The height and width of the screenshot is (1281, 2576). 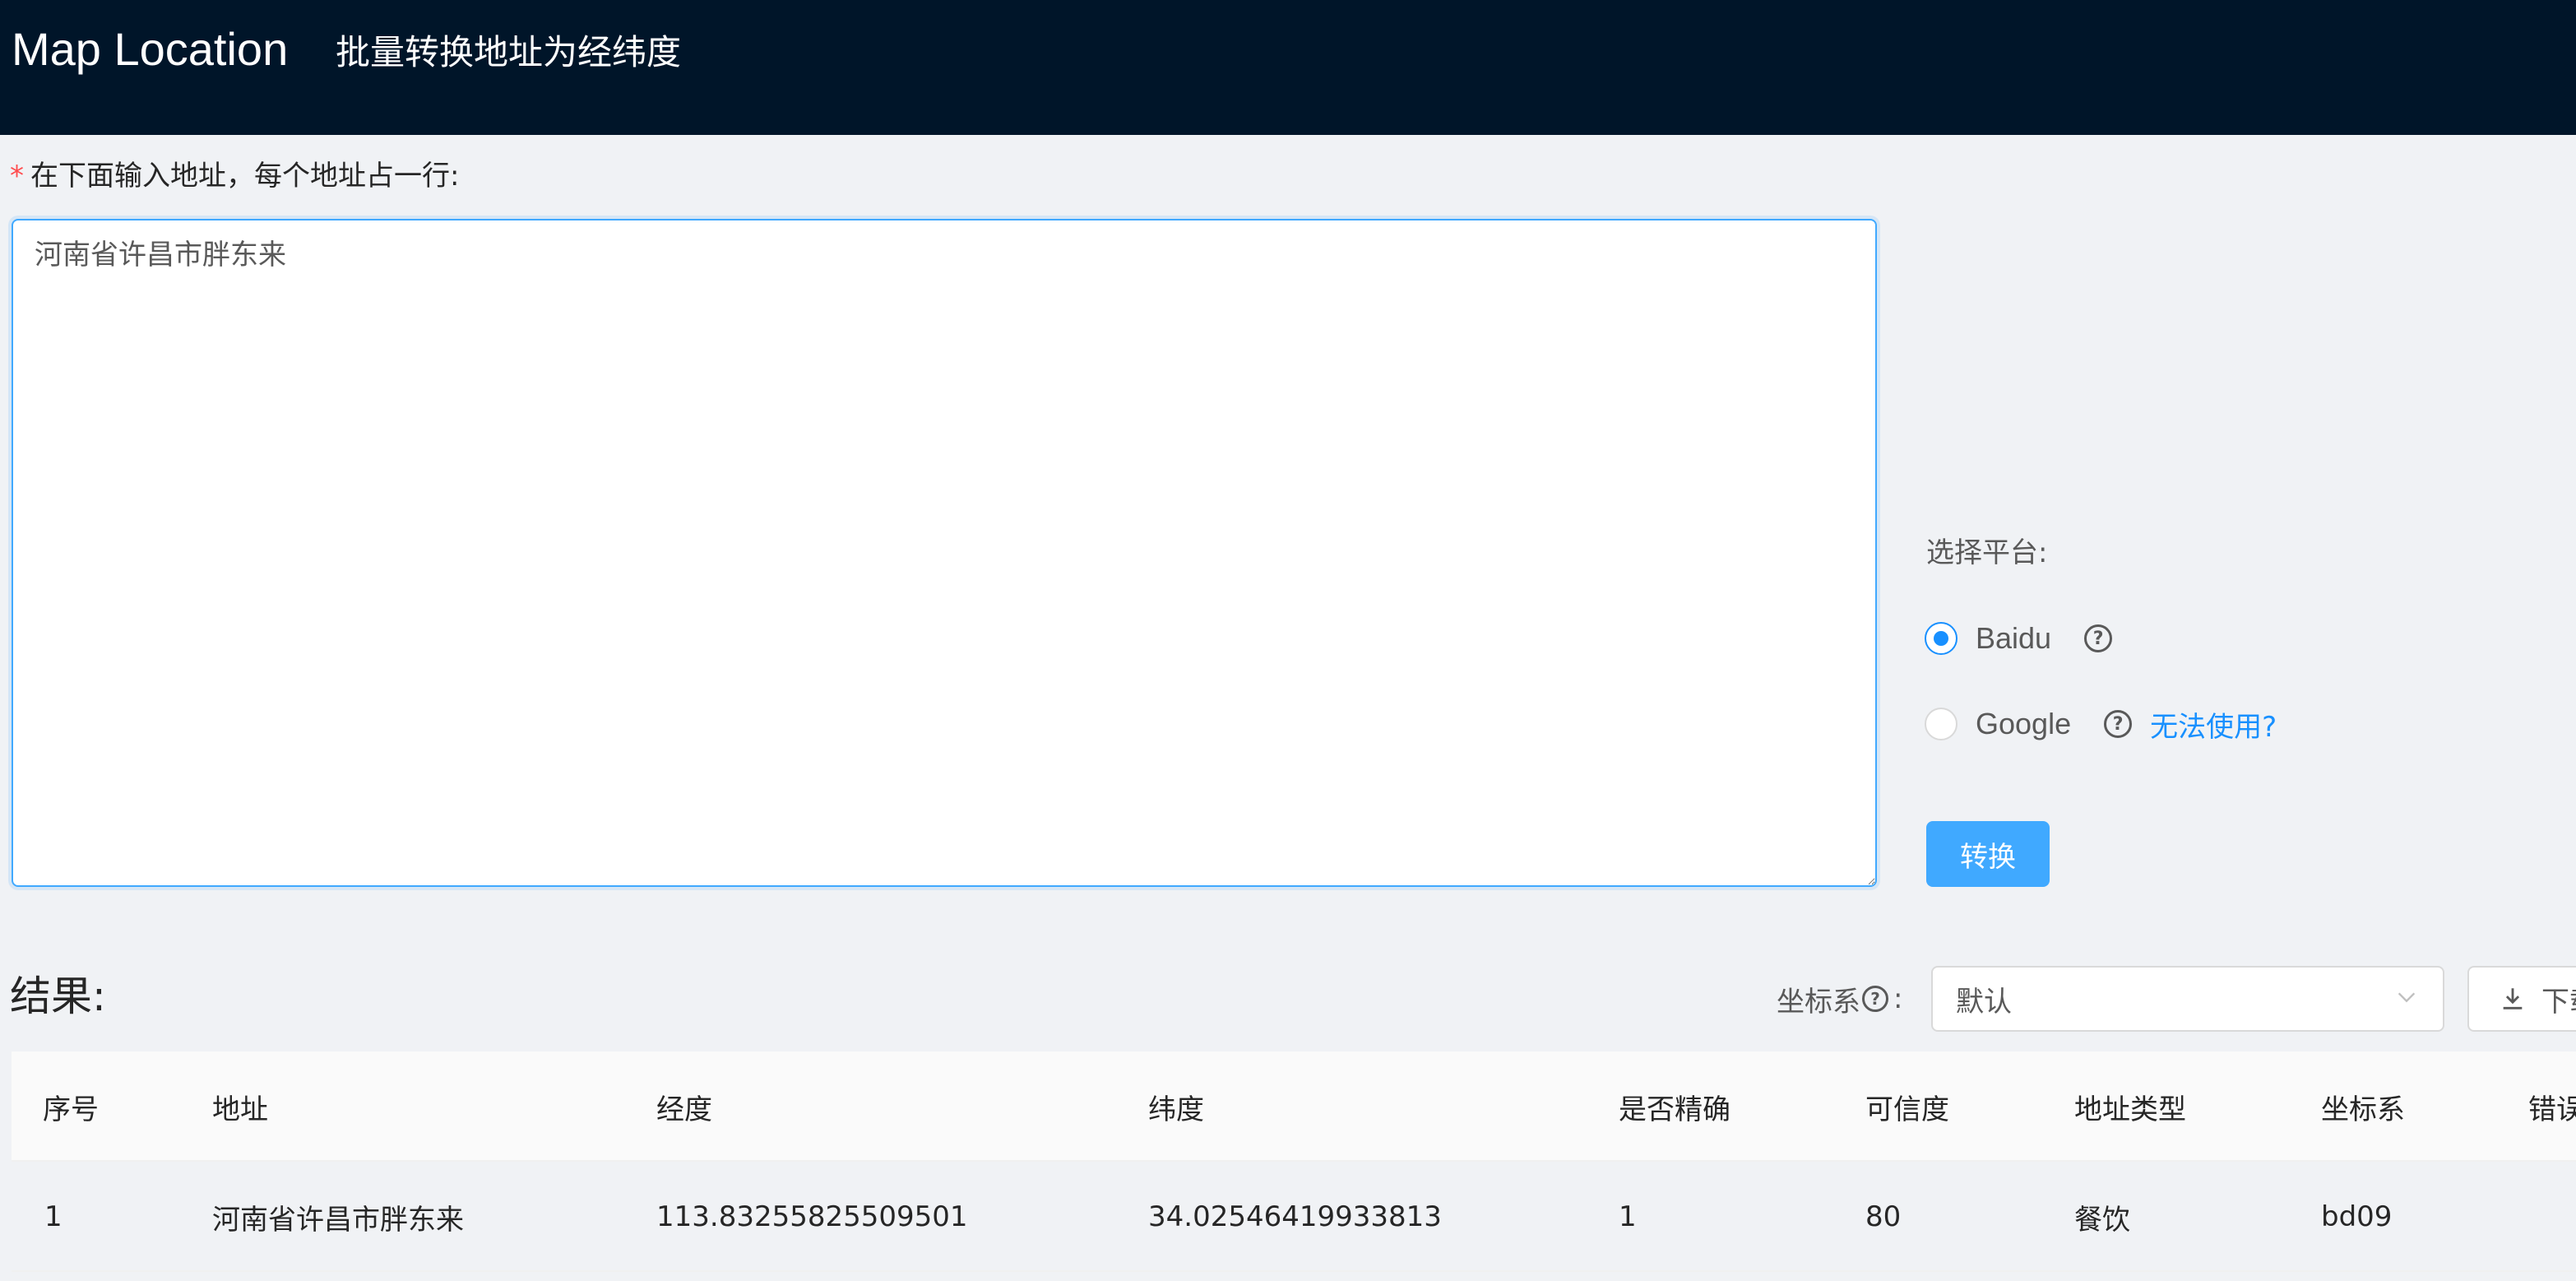 I want to click on radio-label-baidu: Baidu, so click(x=2014, y=639).